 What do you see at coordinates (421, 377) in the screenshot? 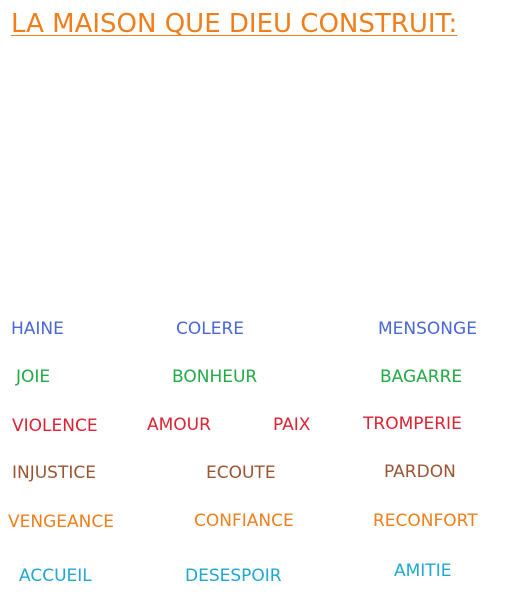
I see `word-bagarre: BAGARRE` at bounding box center [421, 377].